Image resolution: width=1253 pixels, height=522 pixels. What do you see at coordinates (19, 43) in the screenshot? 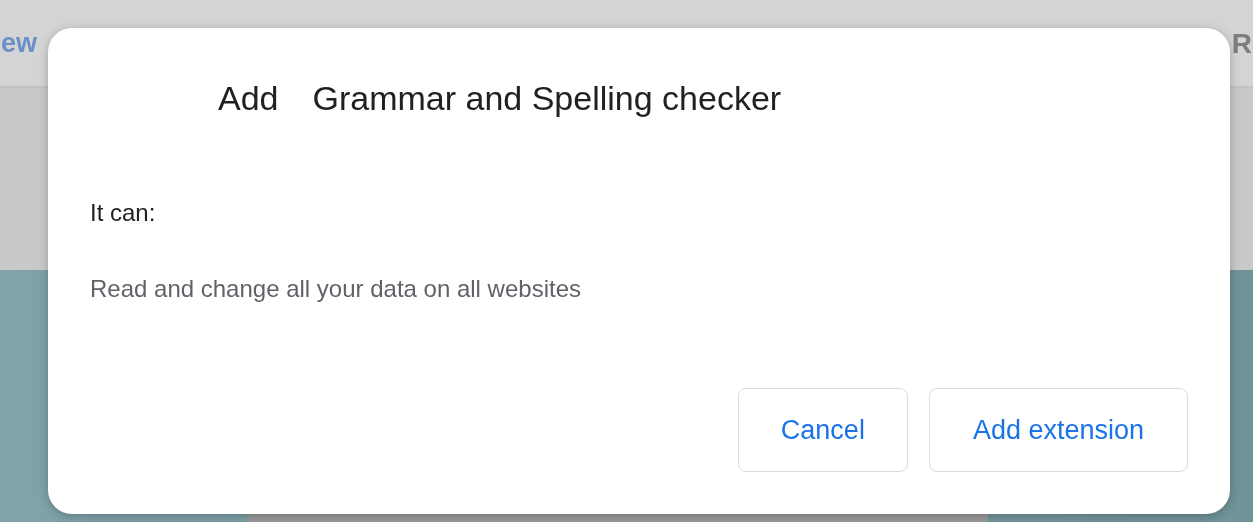
I see `tab-text: ew` at bounding box center [19, 43].